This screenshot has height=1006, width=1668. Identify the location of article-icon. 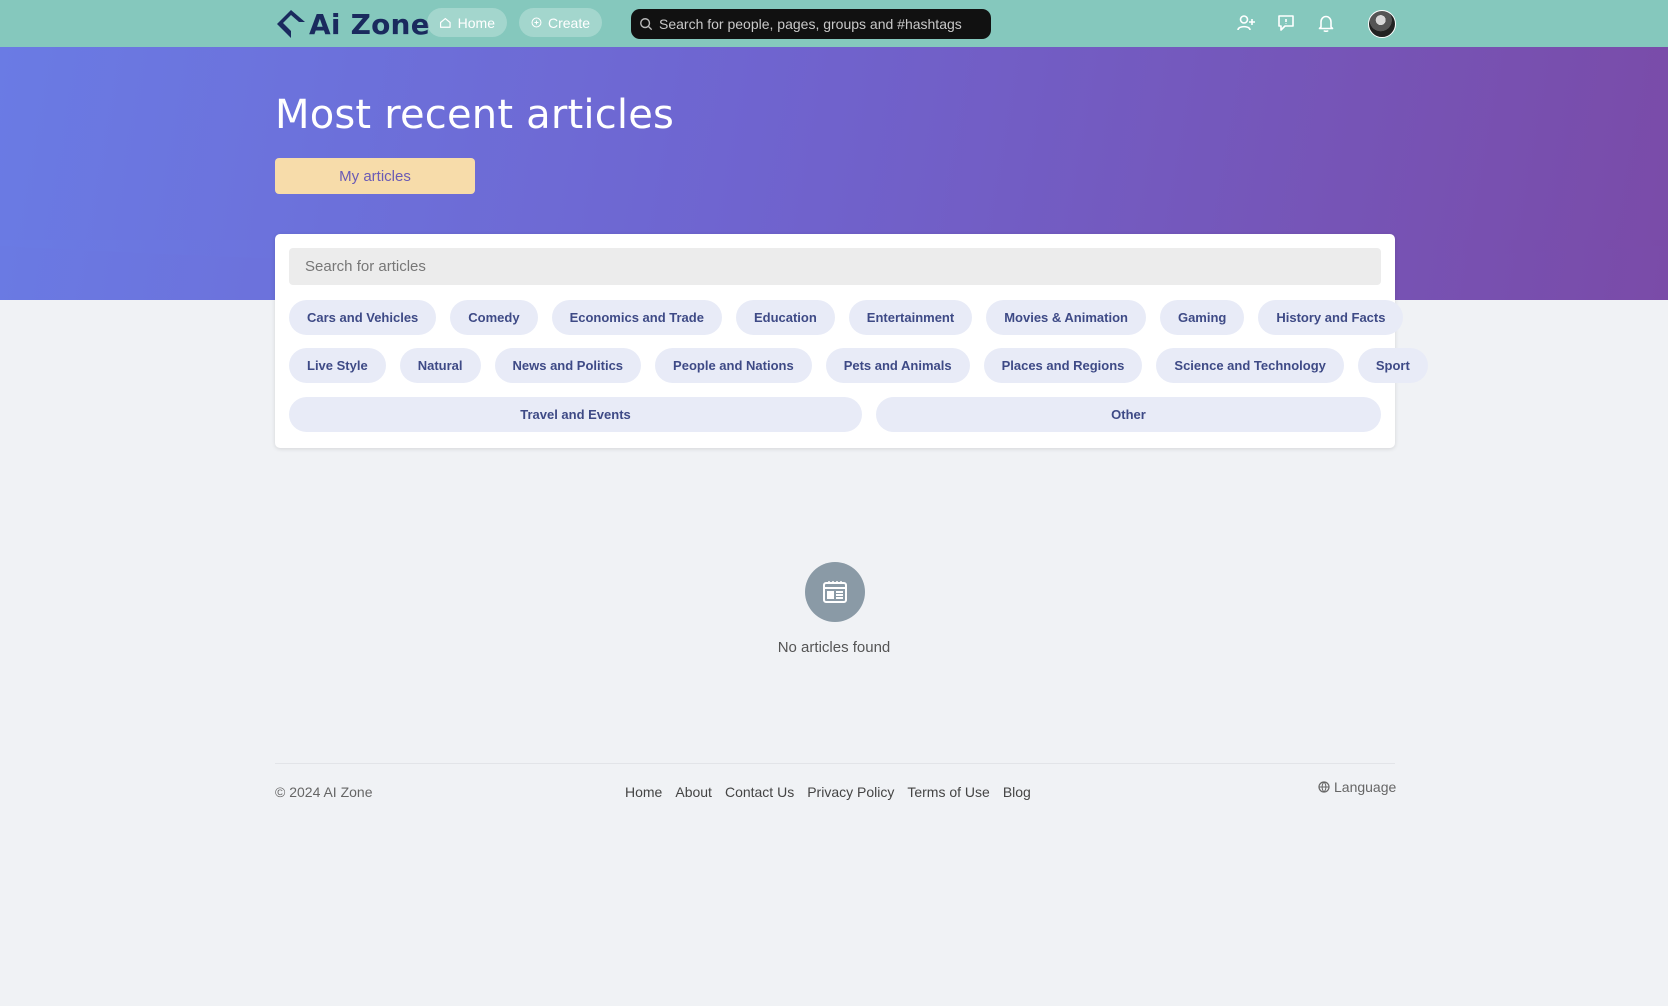
(835, 592).